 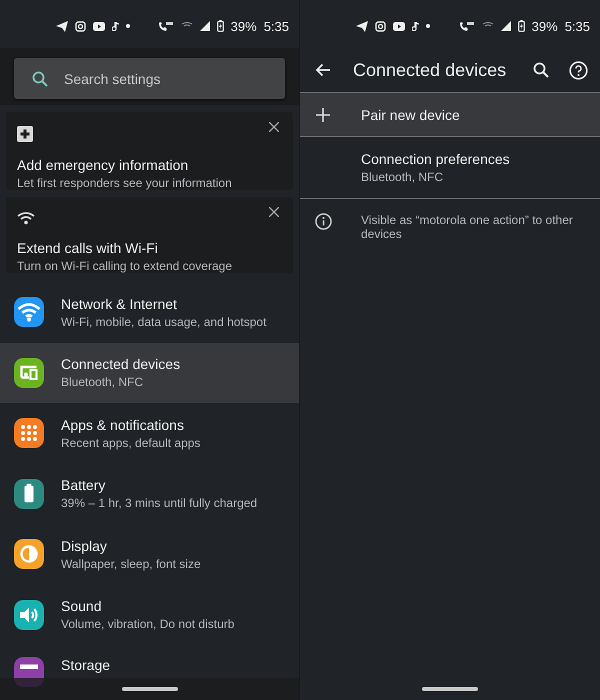 What do you see at coordinates (84, 546) in the screenshot?
I see `item-title: Display` at bounding box center [84, 546].